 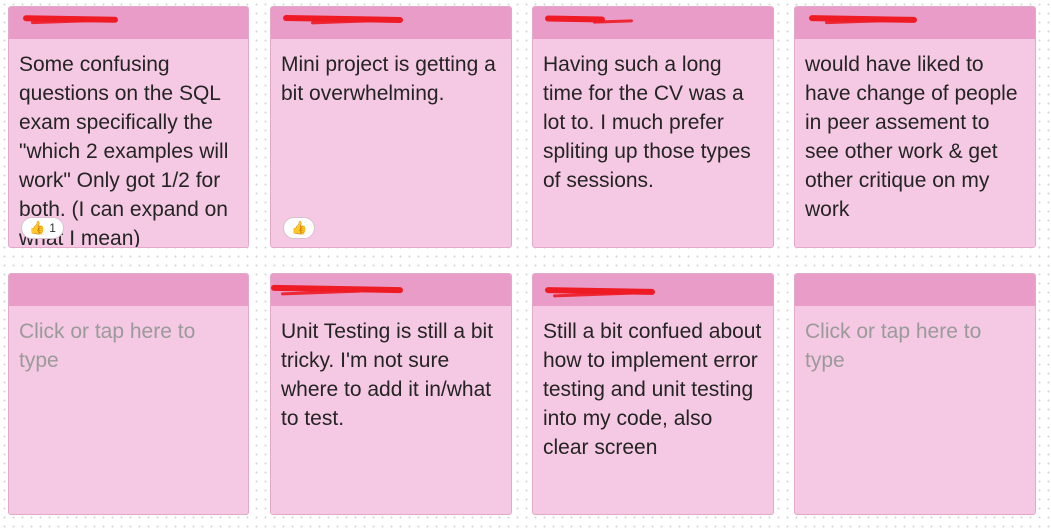 I want to click on author-redacted, so click(x=613, y=21).